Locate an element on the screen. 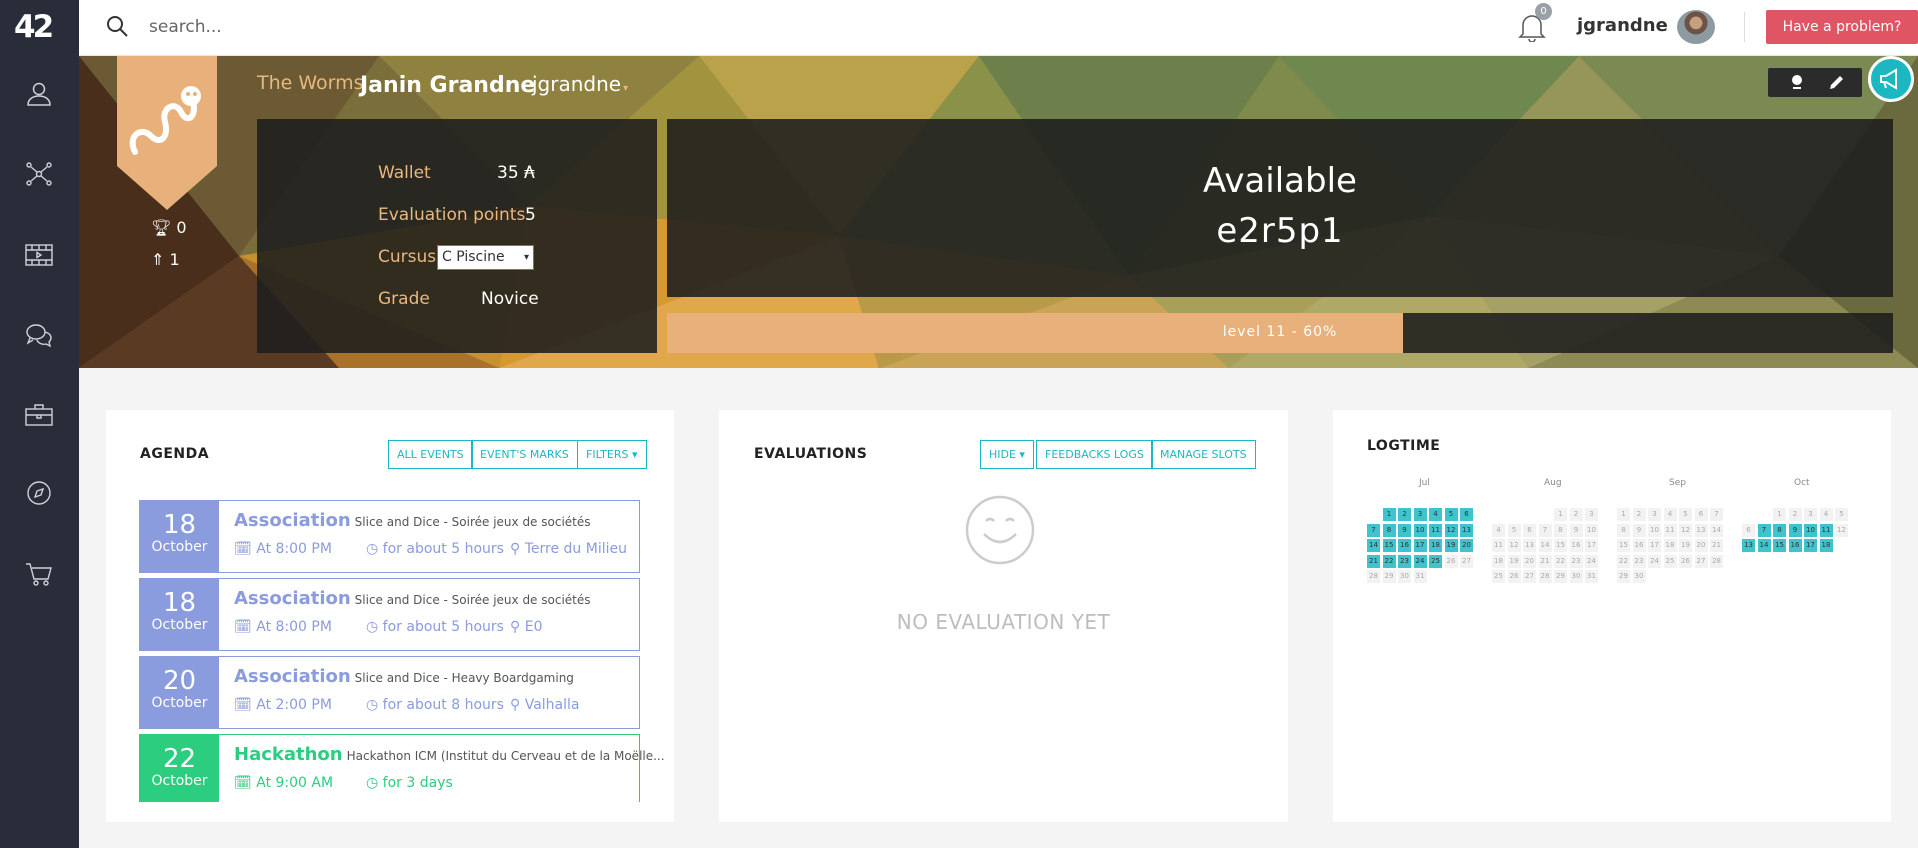  login-dropdown: jgrandne ▾ is located at coordinates (580, 84).